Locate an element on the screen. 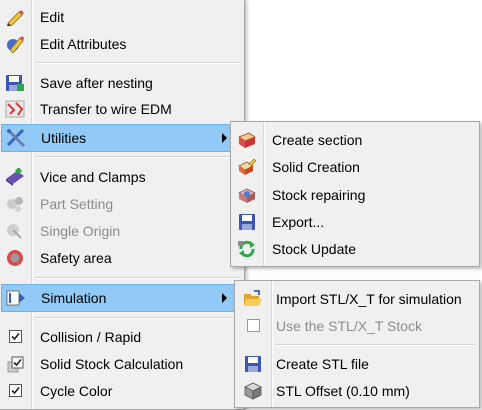  menu-item-label: Edit is located at coordinates (52, 17).